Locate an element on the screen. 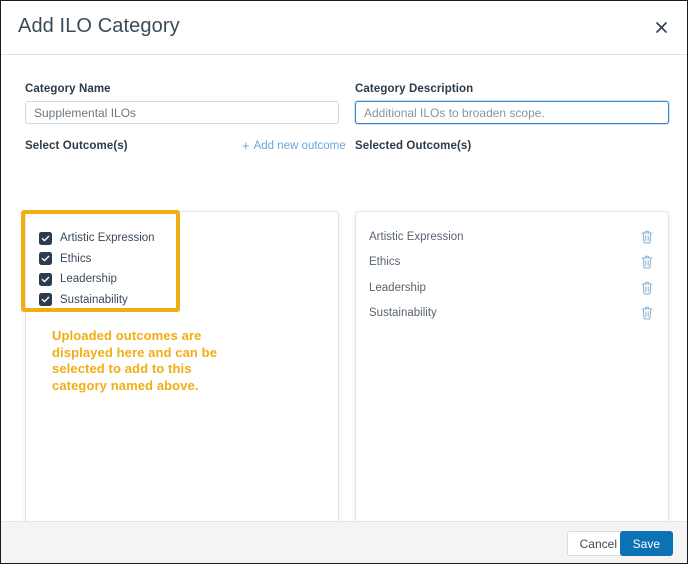  outcome-row: Sustainability is located at coordinates (182, 300).